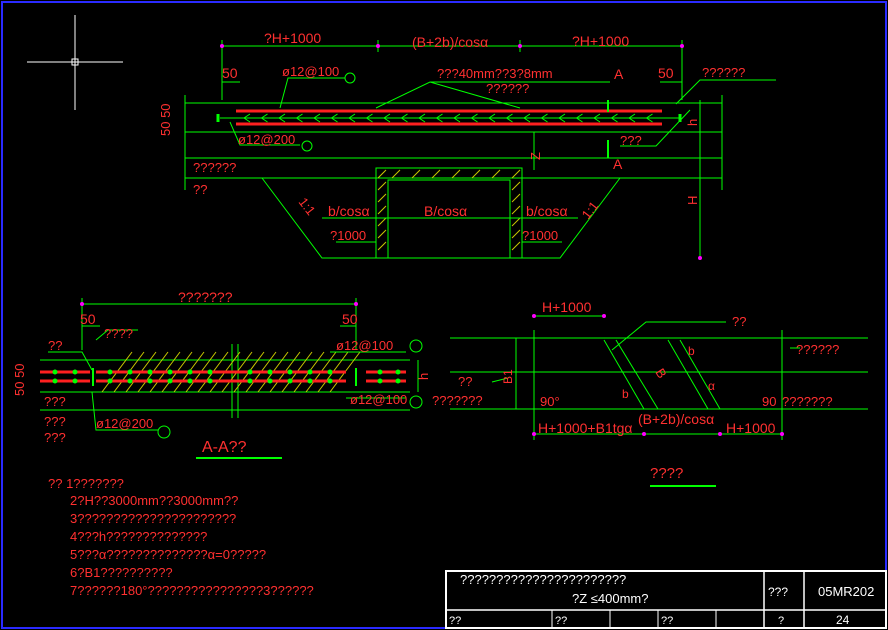 Image resolution: width=888 pixels, height=630 pixels. I want to click on rebar-bottom-label: ø12@200, so click(266, 139).